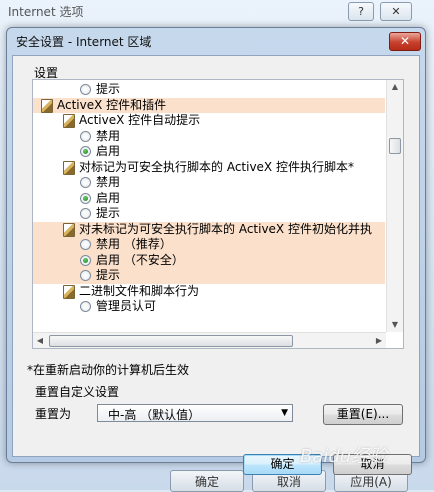 The width and height of the screenshot is (434, 492). I want to click on vertical-scrollbar: ▲ ▼, so click(394, 206).